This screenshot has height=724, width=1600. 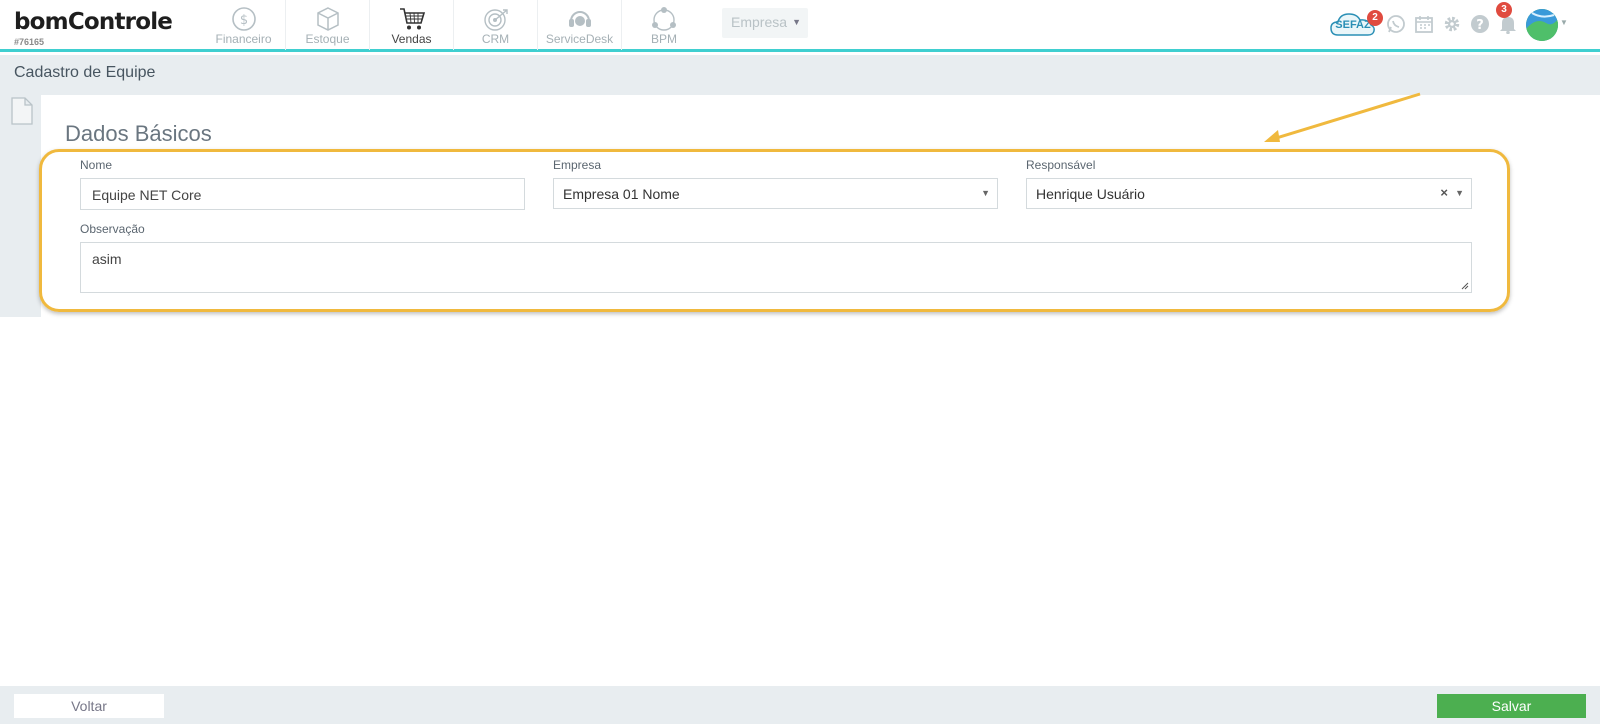 I want to click on sefaz-badge: 2, so click(x=1375, y=18).